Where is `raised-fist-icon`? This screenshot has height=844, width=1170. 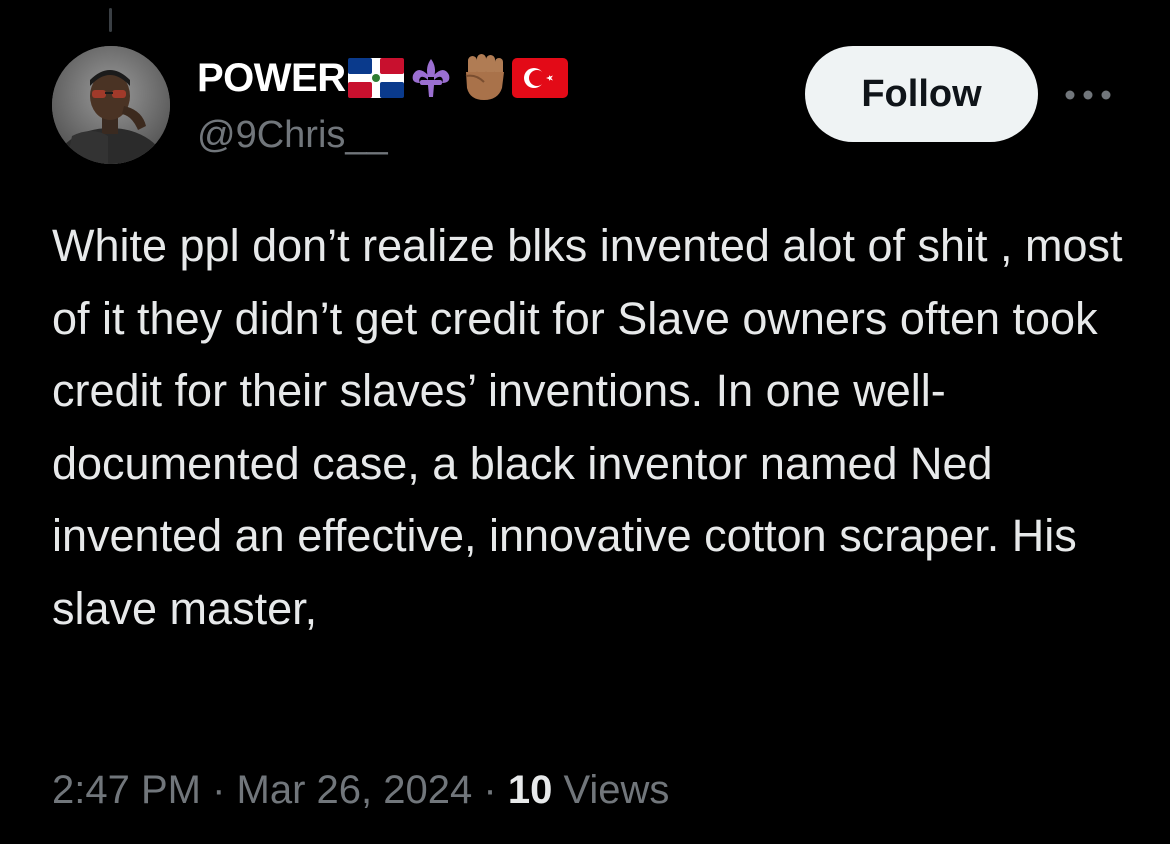 raised-fist-icon is located at coordinates (484, 78).